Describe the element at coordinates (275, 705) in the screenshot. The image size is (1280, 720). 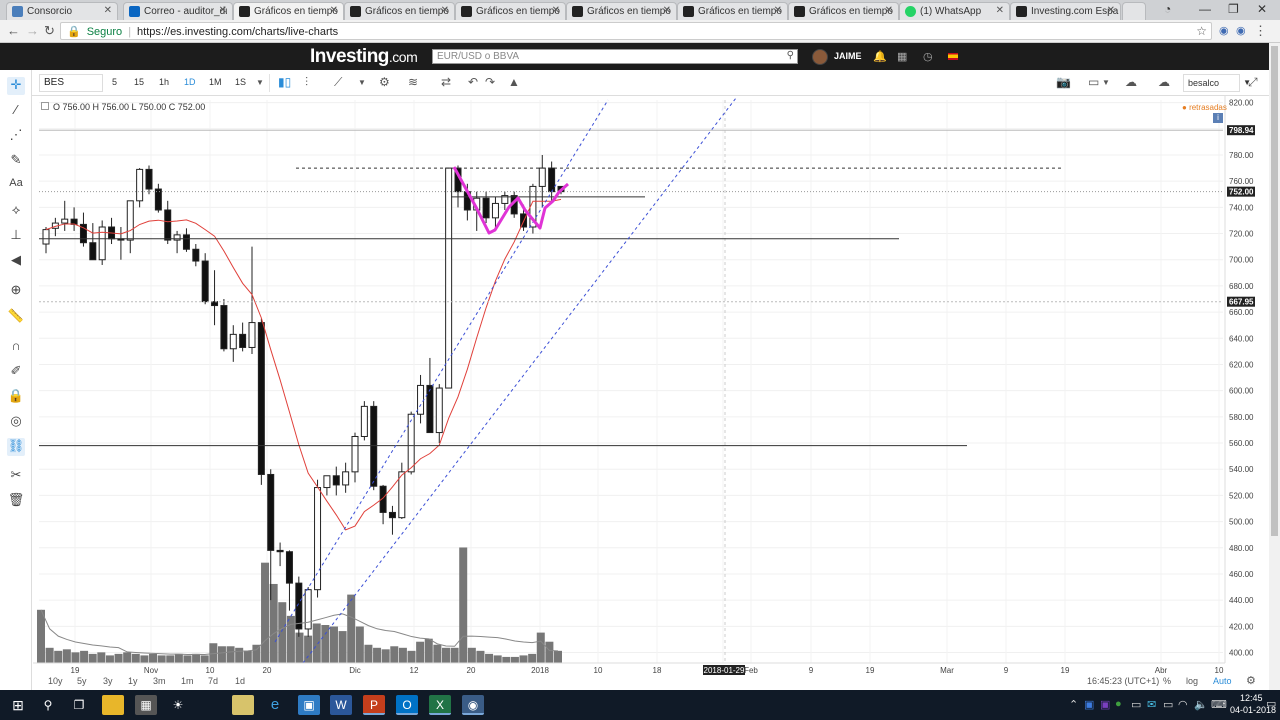
I see `edge-browser-icon: e` at that location.